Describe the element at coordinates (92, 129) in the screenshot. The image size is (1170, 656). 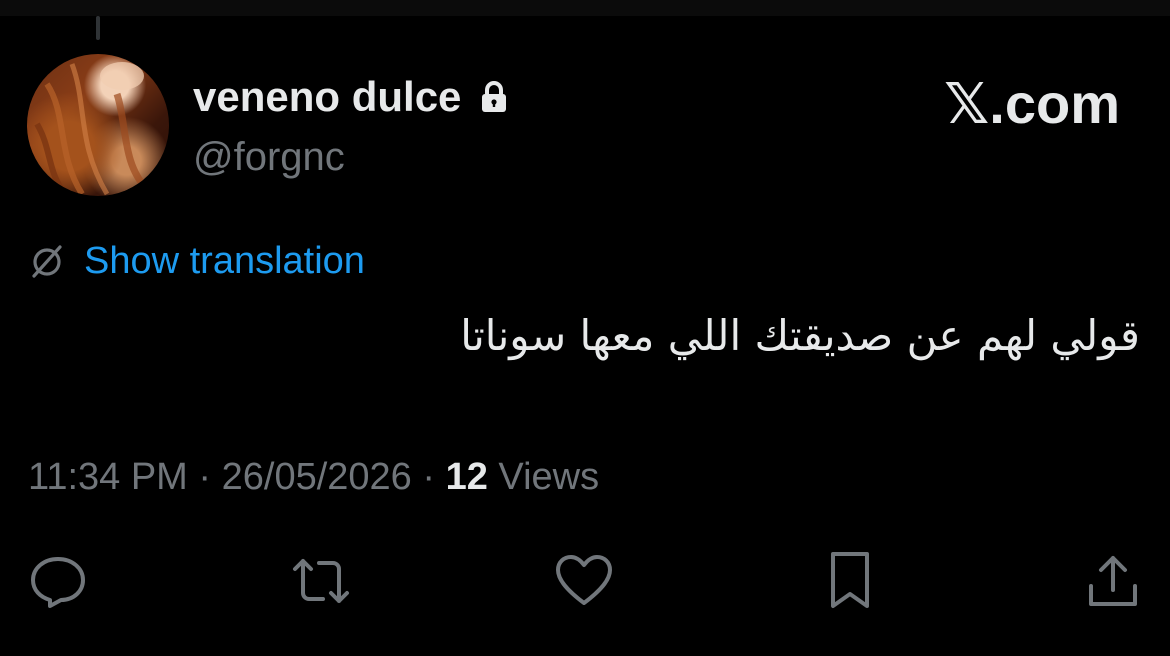
I see `avatar-photo` at that location.